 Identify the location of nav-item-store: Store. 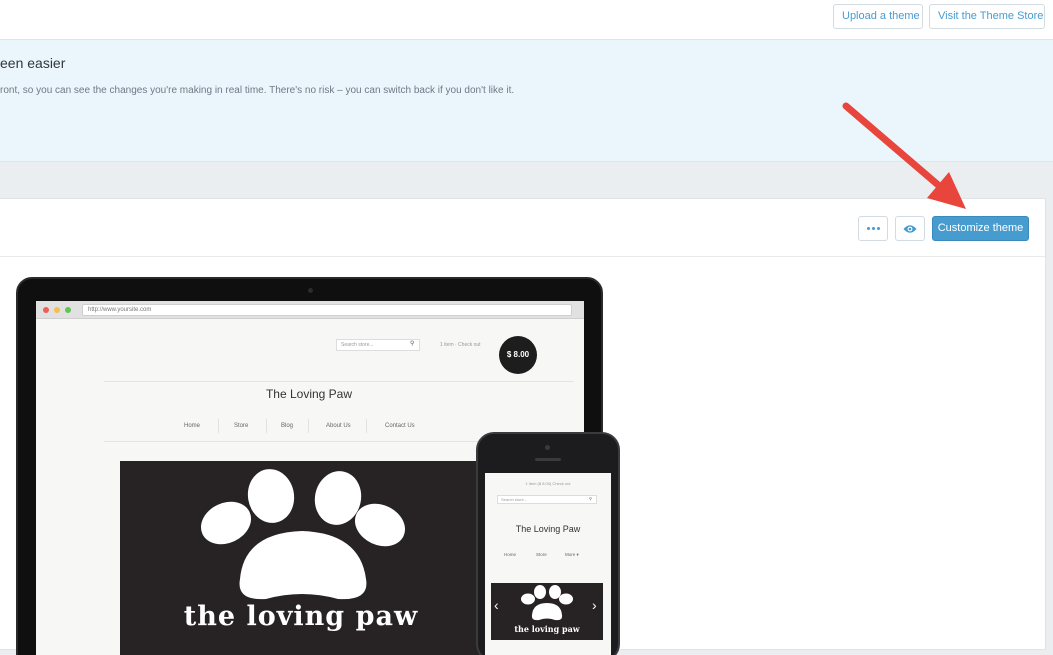
(241, 426).